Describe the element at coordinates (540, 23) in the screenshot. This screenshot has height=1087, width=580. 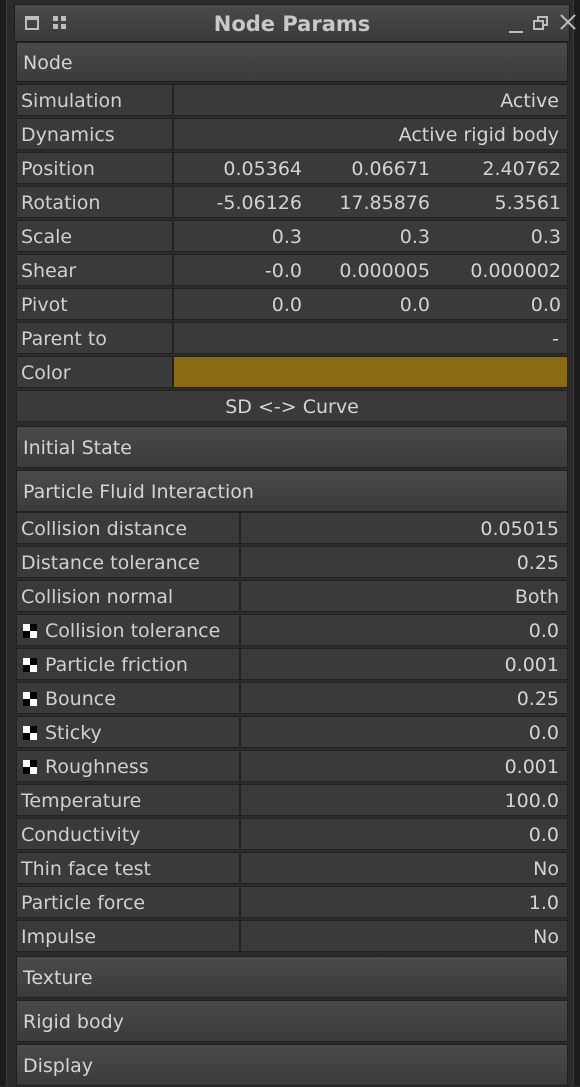
I see `float-icon` at that location.